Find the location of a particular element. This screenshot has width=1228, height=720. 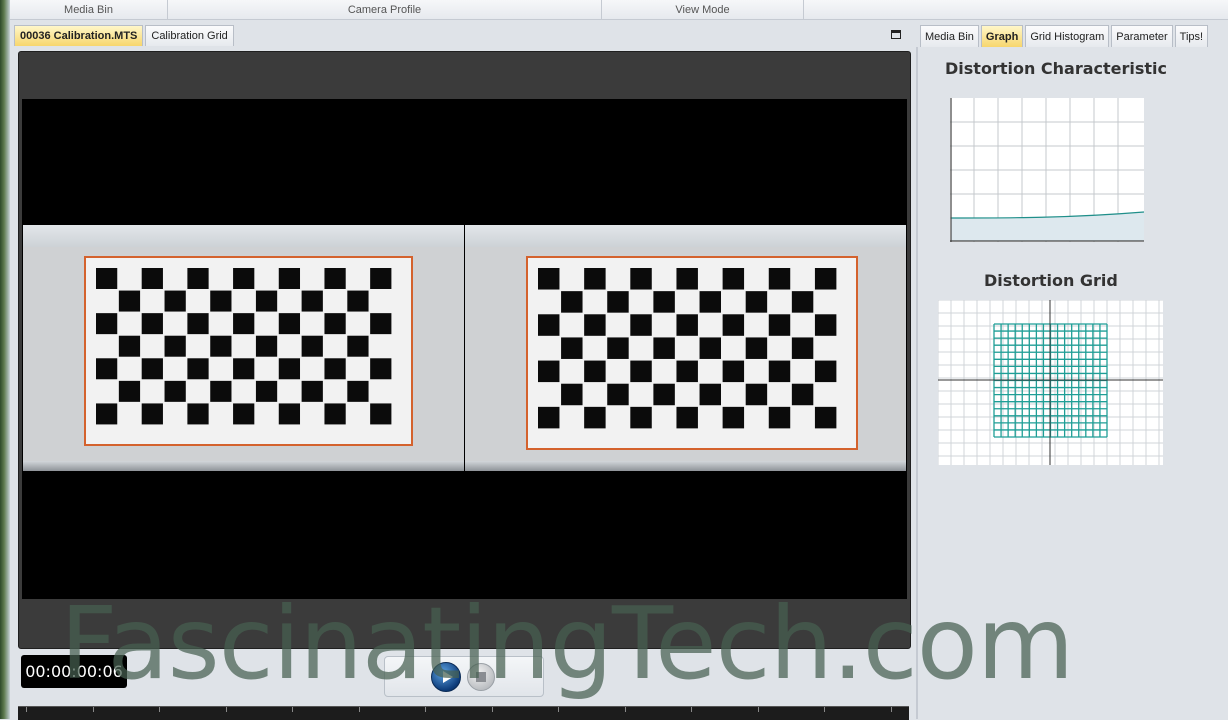

frame-topband is located at coordinates (243, 236).